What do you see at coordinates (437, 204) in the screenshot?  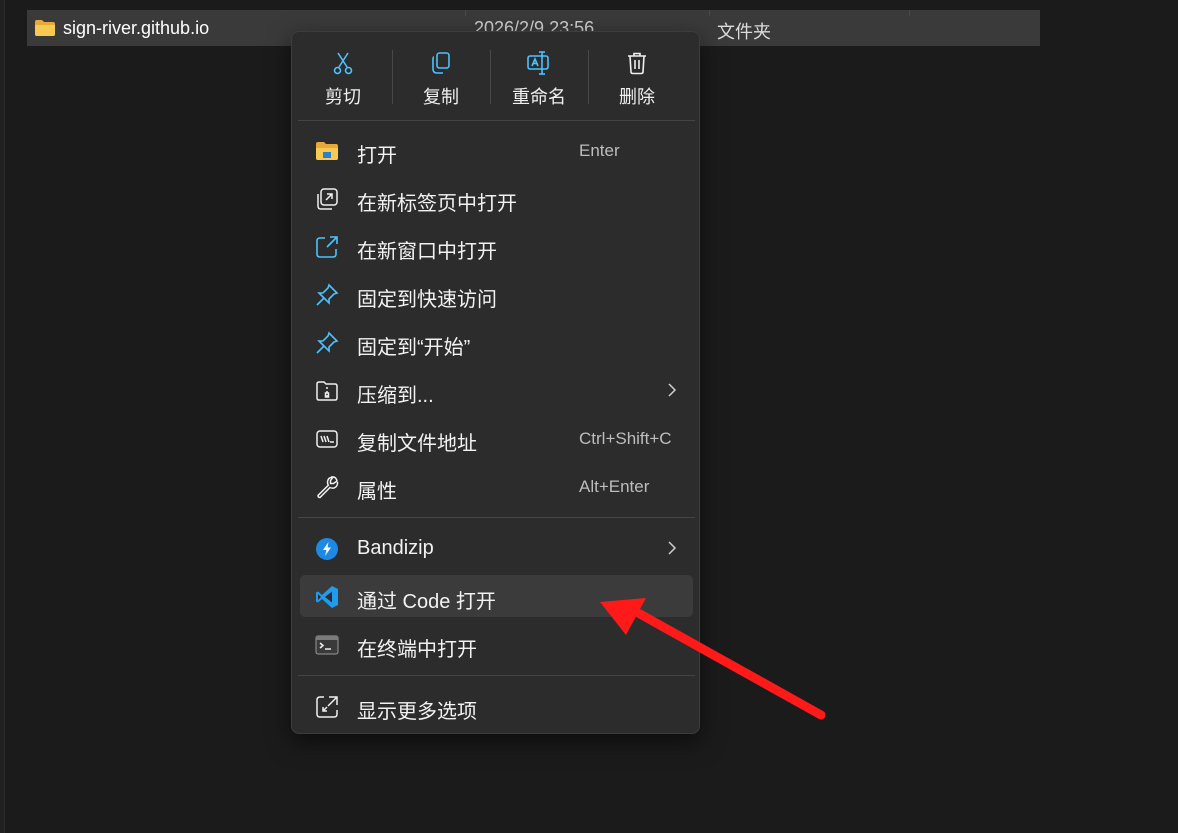 I see `menu-item-label: 在新标签页中打开` at bounding box center [437, 204].